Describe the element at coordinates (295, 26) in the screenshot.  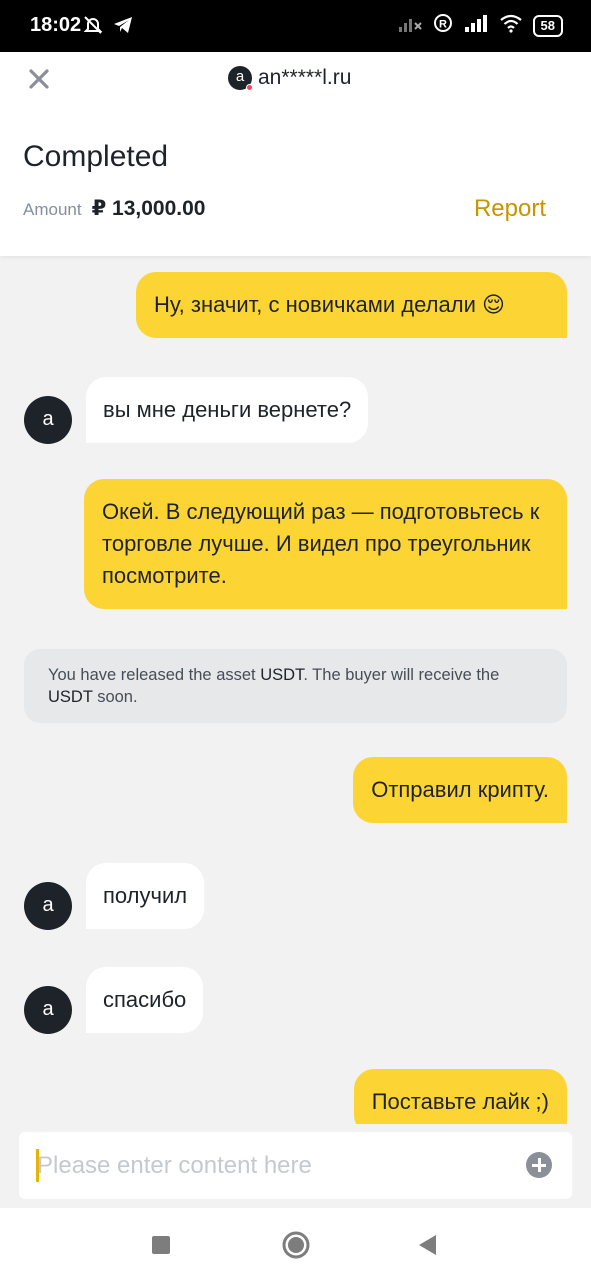
I see `status-bar: 18:02 R 58` at that location.